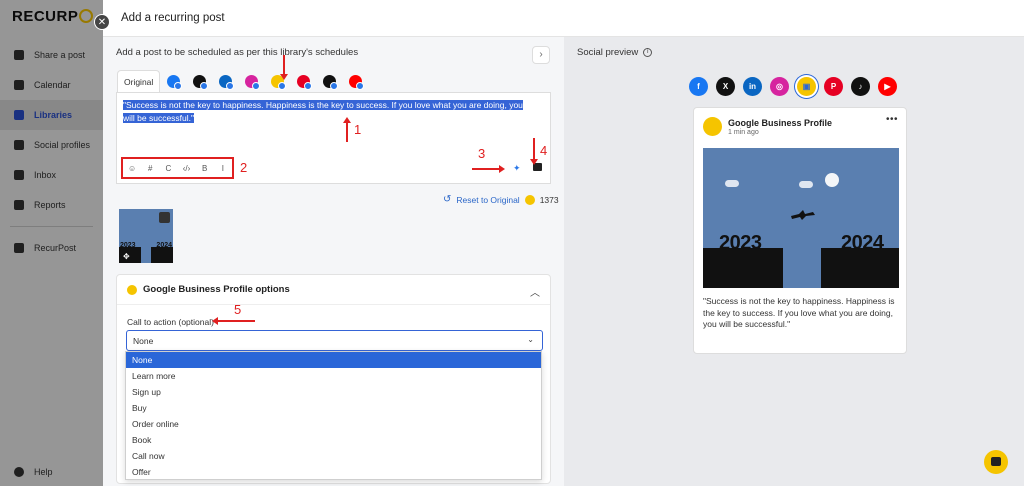 This screenshot has height=486, width=1024. I want to click on close-icon: ✕, so click(102, 22).